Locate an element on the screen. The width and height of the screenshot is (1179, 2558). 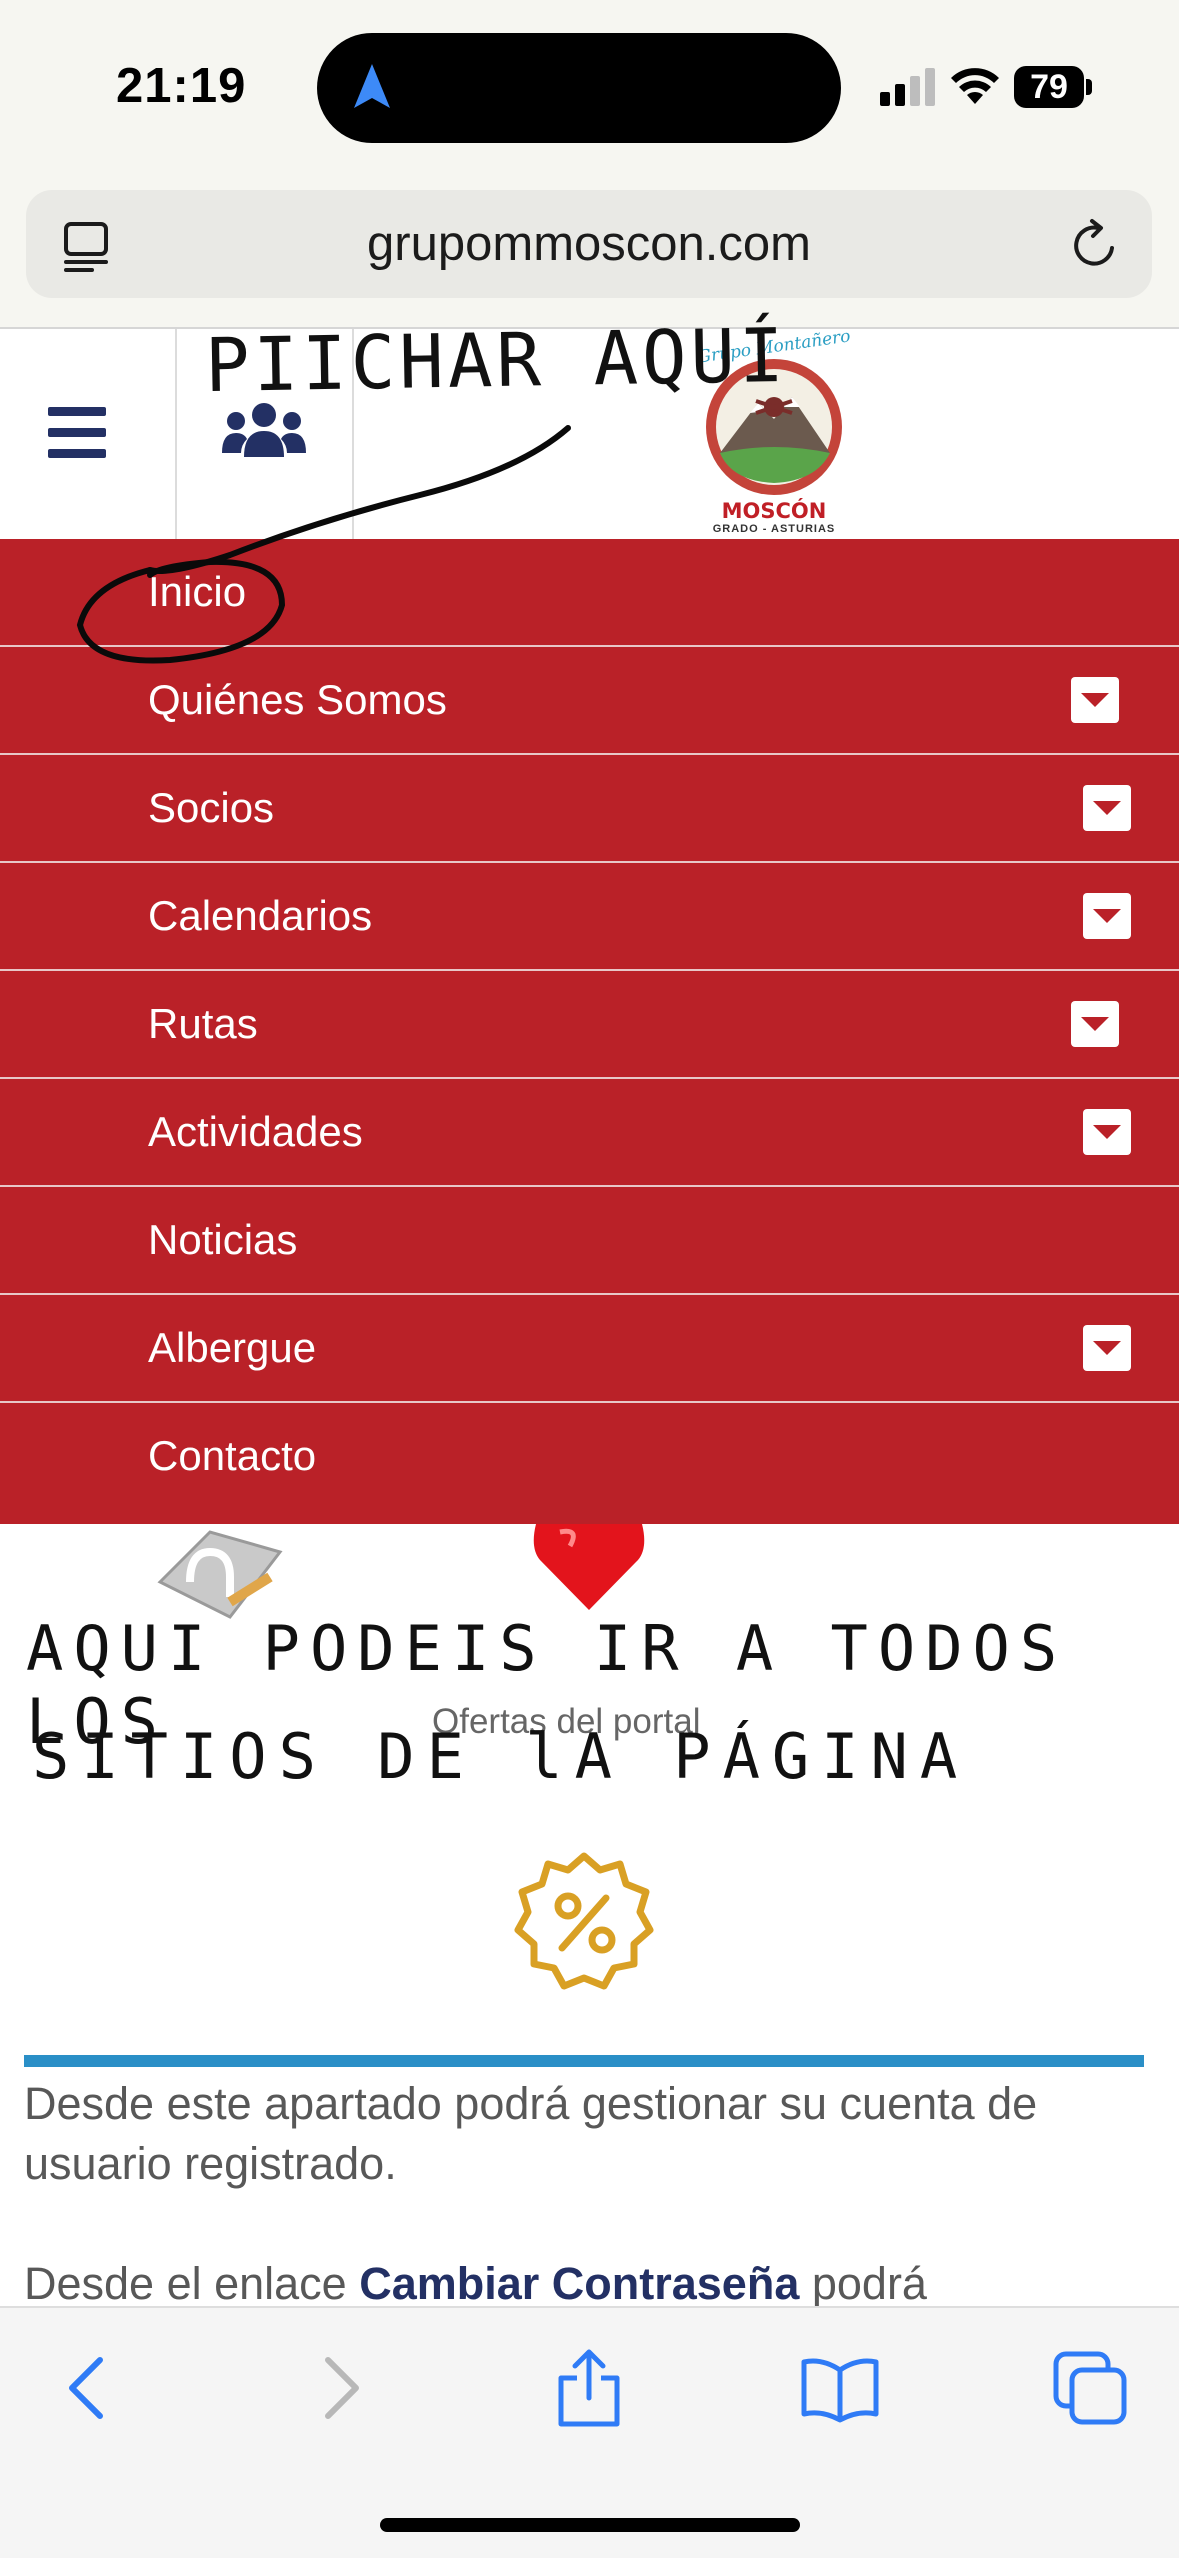
logo-subtitle: GRADO - ASTURIAS is located at coordinates (774, 529).